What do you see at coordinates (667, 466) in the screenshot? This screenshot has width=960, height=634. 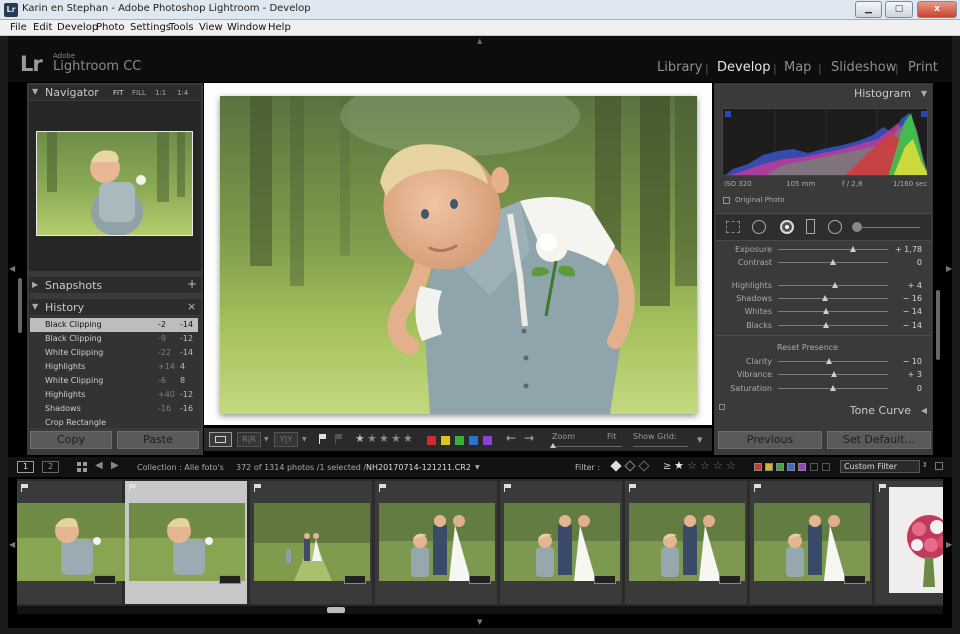 I see `rating-operator: ≥` at bounding box center [667, 466].